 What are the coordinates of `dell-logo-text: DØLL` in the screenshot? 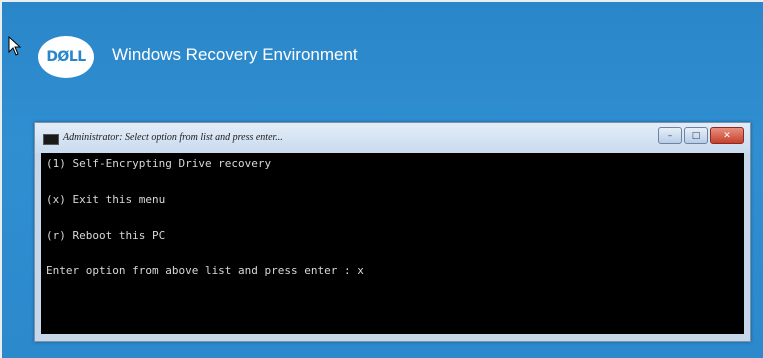 It's located at (66, 57).